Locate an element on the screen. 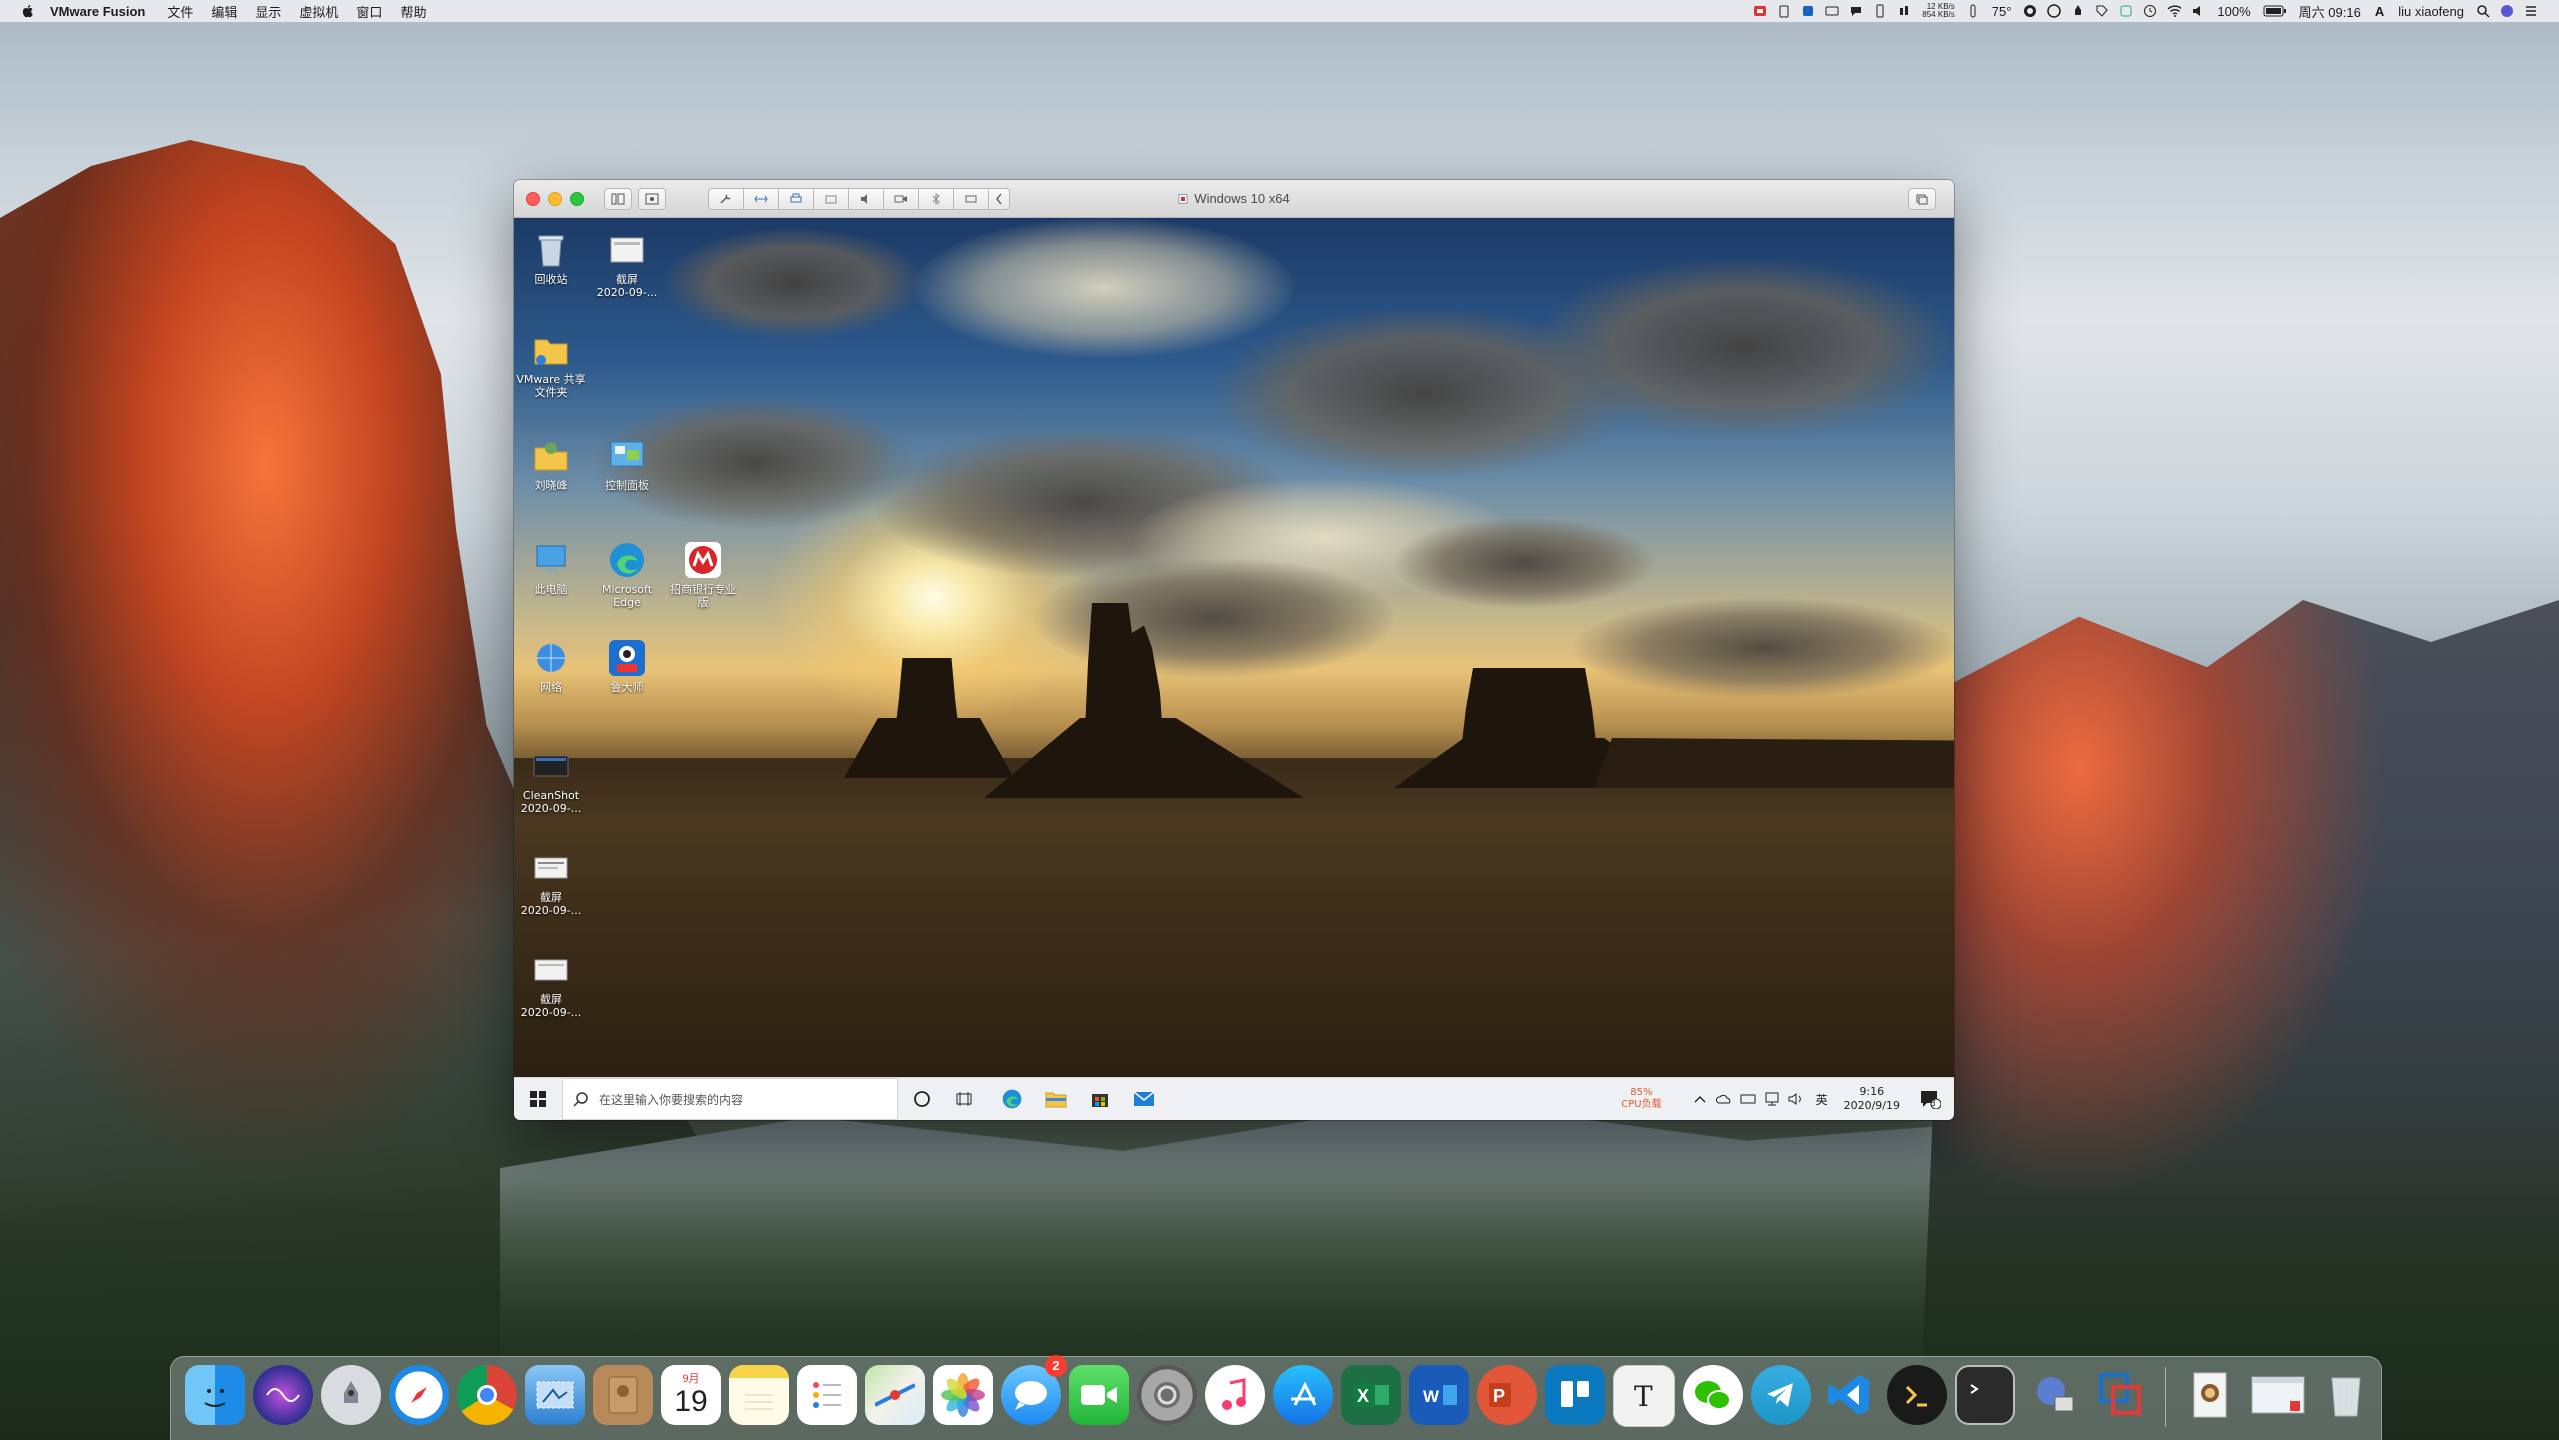  record-icon is located at coordinates (2030, 11).